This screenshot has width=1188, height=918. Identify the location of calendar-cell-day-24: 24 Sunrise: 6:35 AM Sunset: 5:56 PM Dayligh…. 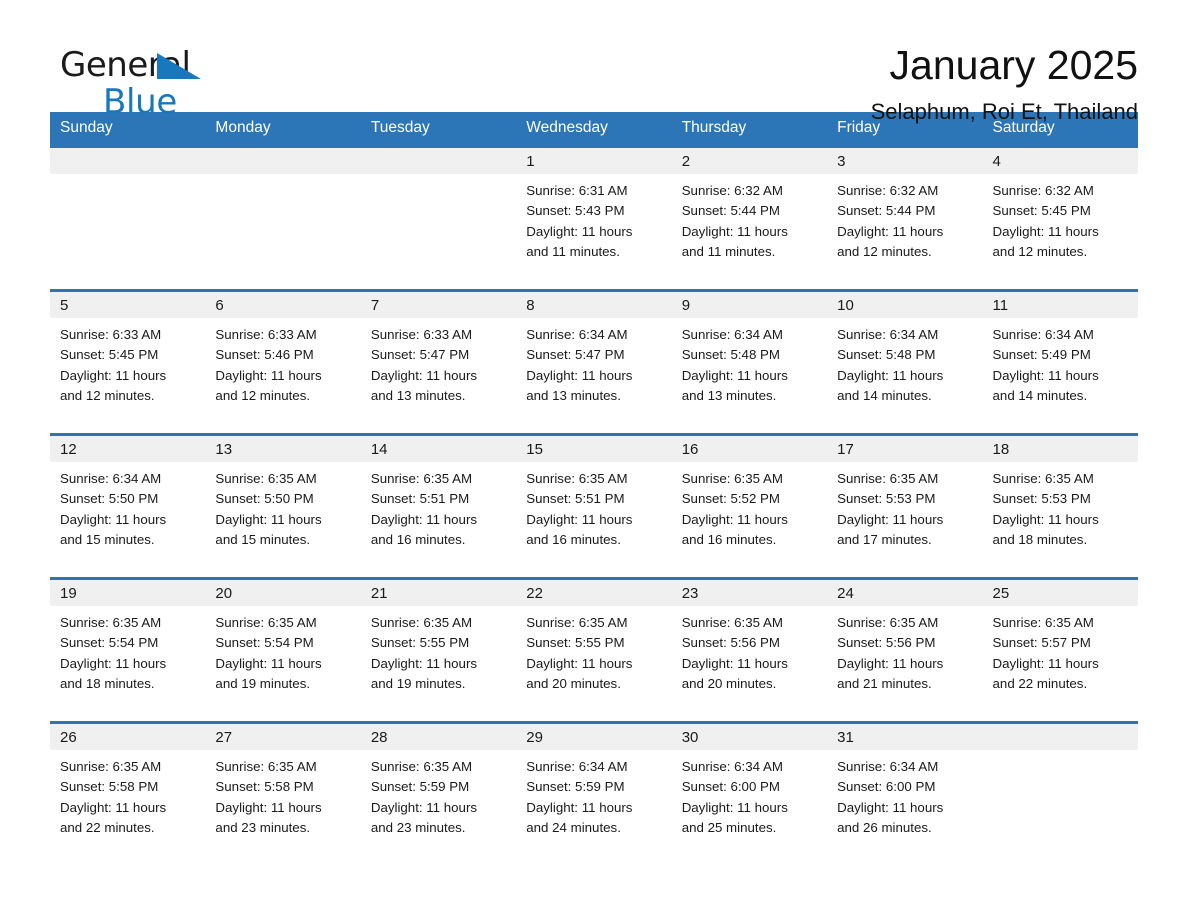
(905, 644).